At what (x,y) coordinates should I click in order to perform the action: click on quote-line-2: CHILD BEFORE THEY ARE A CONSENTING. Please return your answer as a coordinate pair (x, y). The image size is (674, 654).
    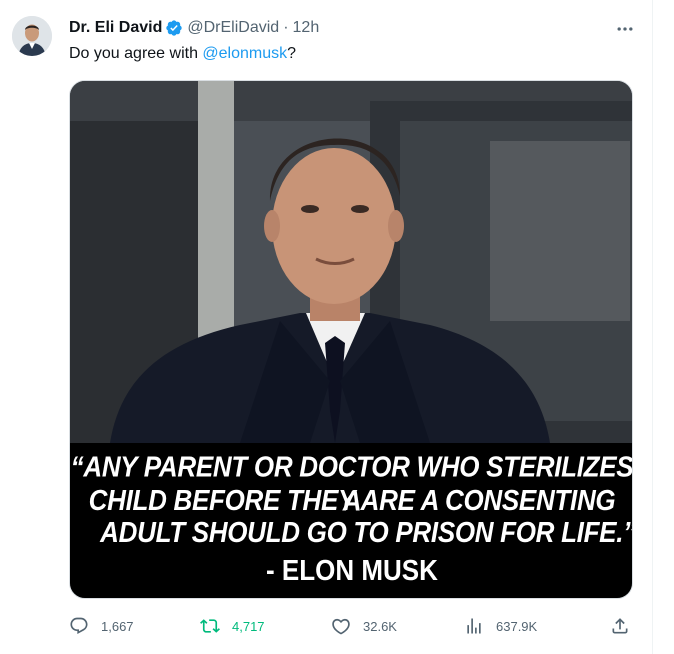
    Looking at the image, I should click on (352, 500).